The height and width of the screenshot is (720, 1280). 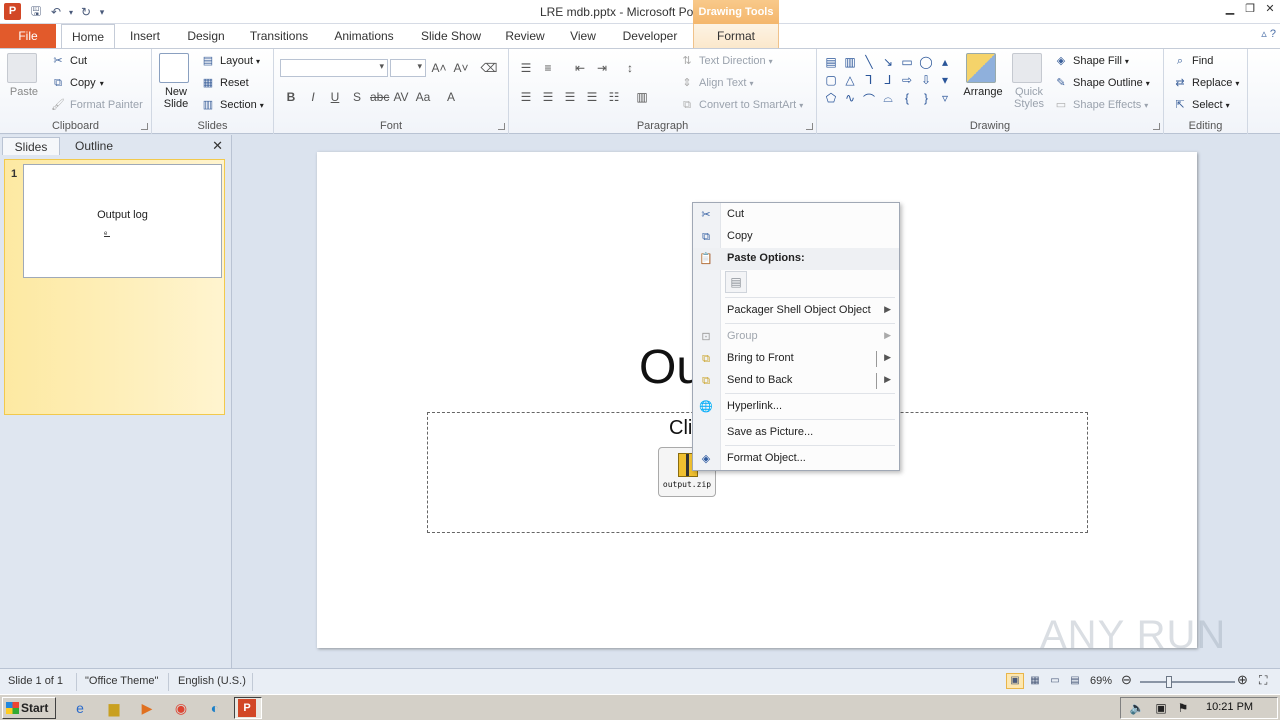 I want to click on paste-option-icon: ▤, so click(x=736, y=282).